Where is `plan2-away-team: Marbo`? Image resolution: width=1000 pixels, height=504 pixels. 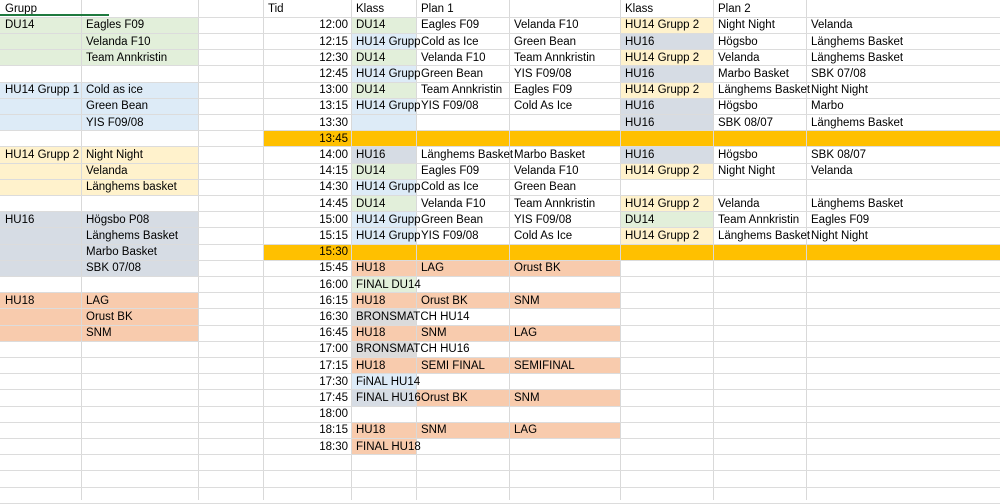
plan2-away-team: Marbo is located at coordinates (827, 106).